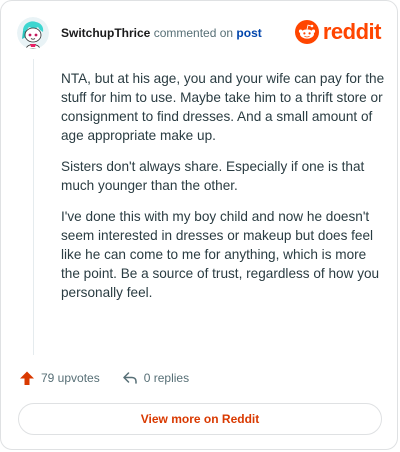 This screenshot has width=400, height=452. Describe the element at coordinates (166, 378) in the screenshot. I see `reply-count: 0 replies` at that location.